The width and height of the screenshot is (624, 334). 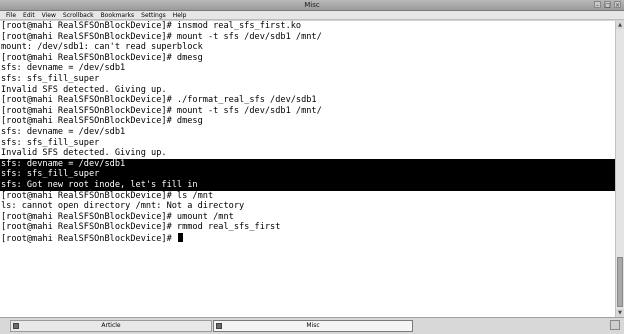 I want to click on window-controls: – □ ×, so click(x=607, y=5).